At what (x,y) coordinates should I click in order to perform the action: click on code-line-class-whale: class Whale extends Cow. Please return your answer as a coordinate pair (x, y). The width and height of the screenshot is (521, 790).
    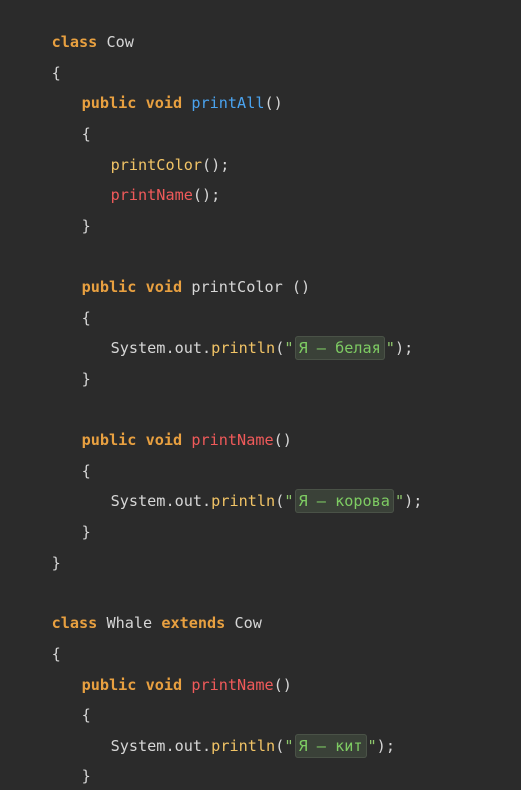
    Looking at the image, I should click on (138, 605).